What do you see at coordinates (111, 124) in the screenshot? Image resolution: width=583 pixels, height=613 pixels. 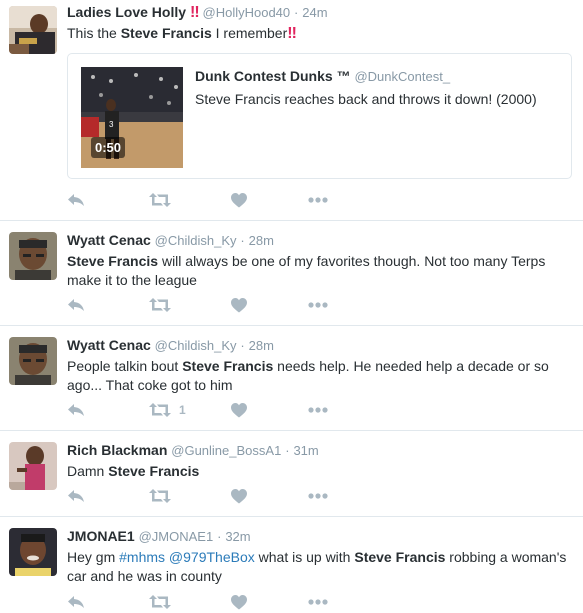 I see `svg-text: 3` at bounding box center [111, 124].